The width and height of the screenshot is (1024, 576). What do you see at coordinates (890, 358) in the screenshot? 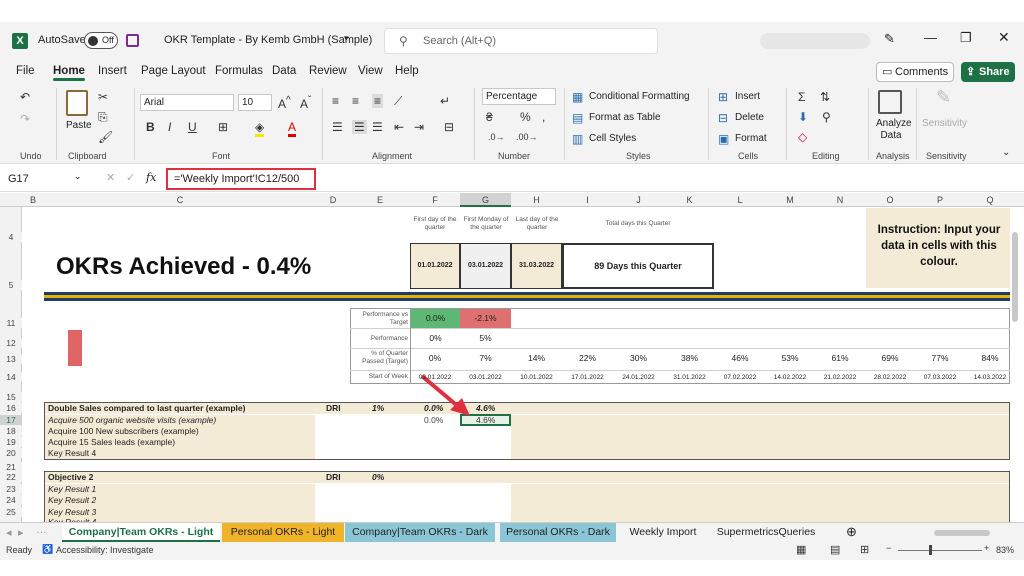
I see `quarter-passed-cell: 69%` at bounding box center [890, 358].